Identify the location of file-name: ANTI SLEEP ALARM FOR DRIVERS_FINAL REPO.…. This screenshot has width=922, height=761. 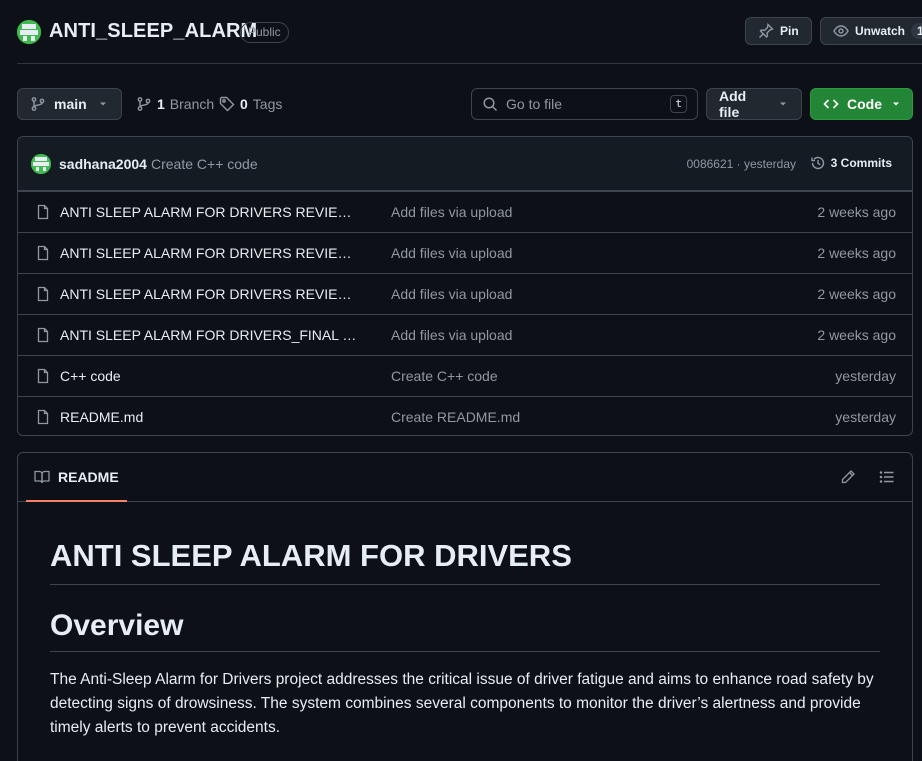
(210, 335).